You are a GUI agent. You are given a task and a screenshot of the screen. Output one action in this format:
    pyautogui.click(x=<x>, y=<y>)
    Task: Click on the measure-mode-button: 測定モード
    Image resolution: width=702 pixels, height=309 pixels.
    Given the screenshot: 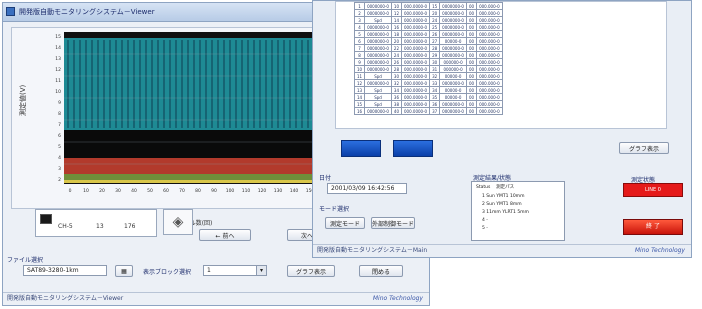 What is the action you would take?
    pyautogui.click(x=345, y=223)
    